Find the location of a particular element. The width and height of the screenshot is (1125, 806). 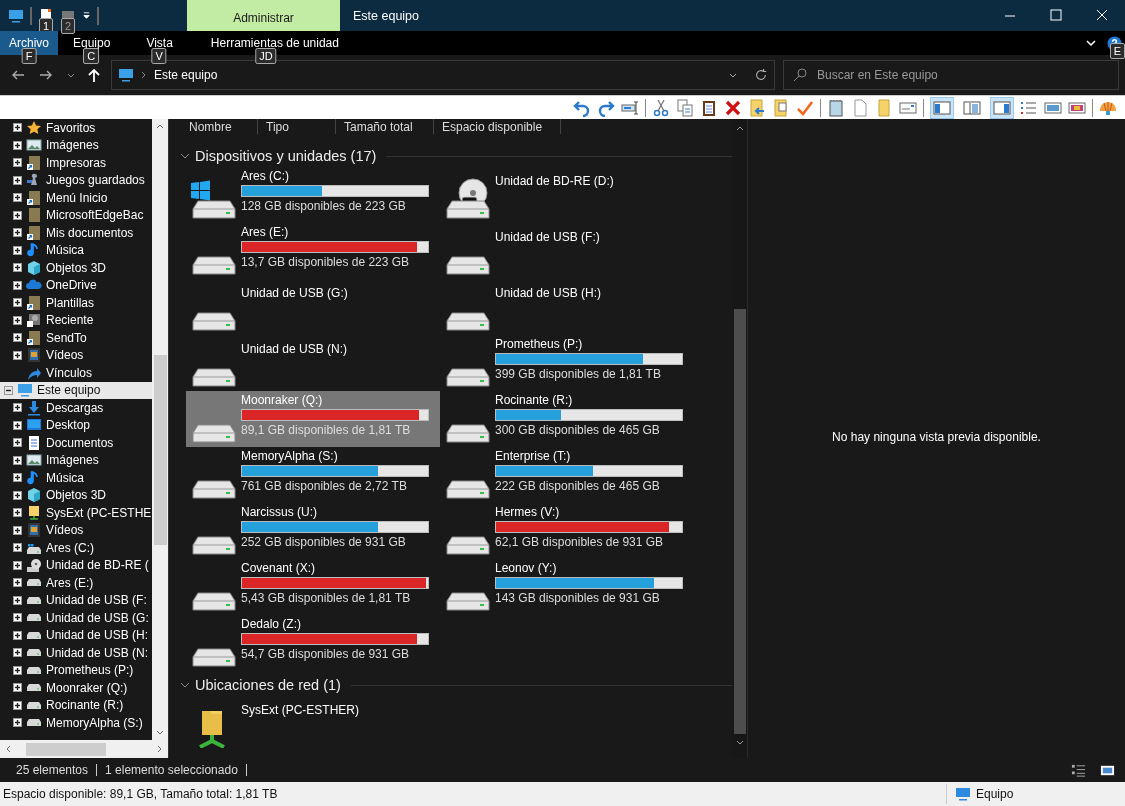

tree-item: MemoryAlpha (S:) is located at coordinates (76, 723).